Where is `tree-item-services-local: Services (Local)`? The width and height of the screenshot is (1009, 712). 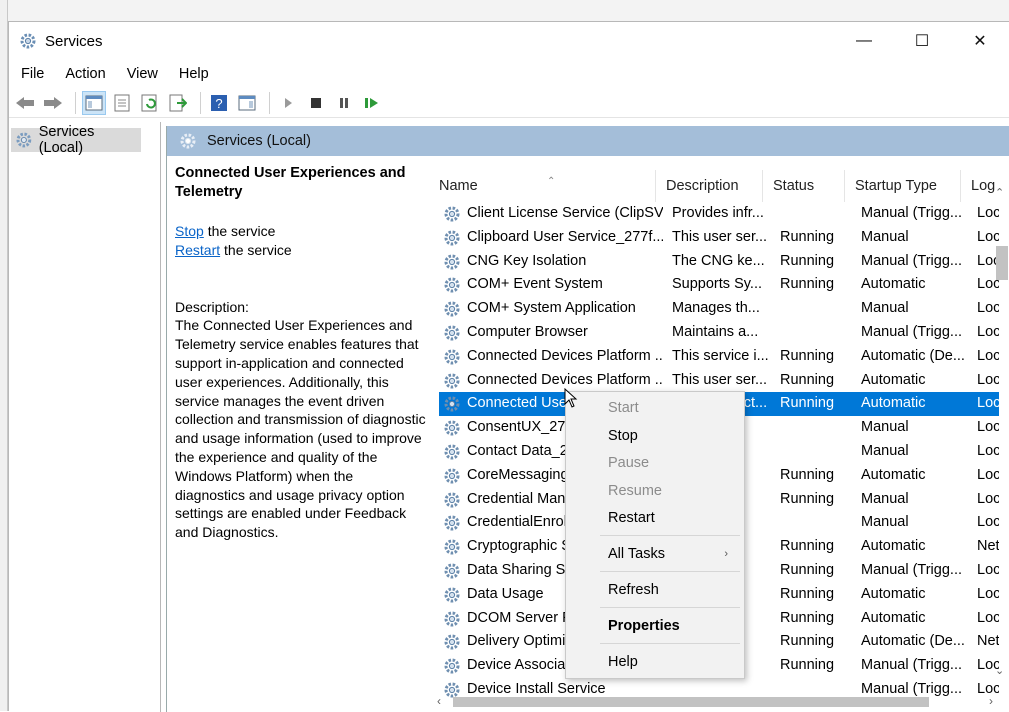
tree-item-services-local: Services (Local) is located at coordinates (76, 140).